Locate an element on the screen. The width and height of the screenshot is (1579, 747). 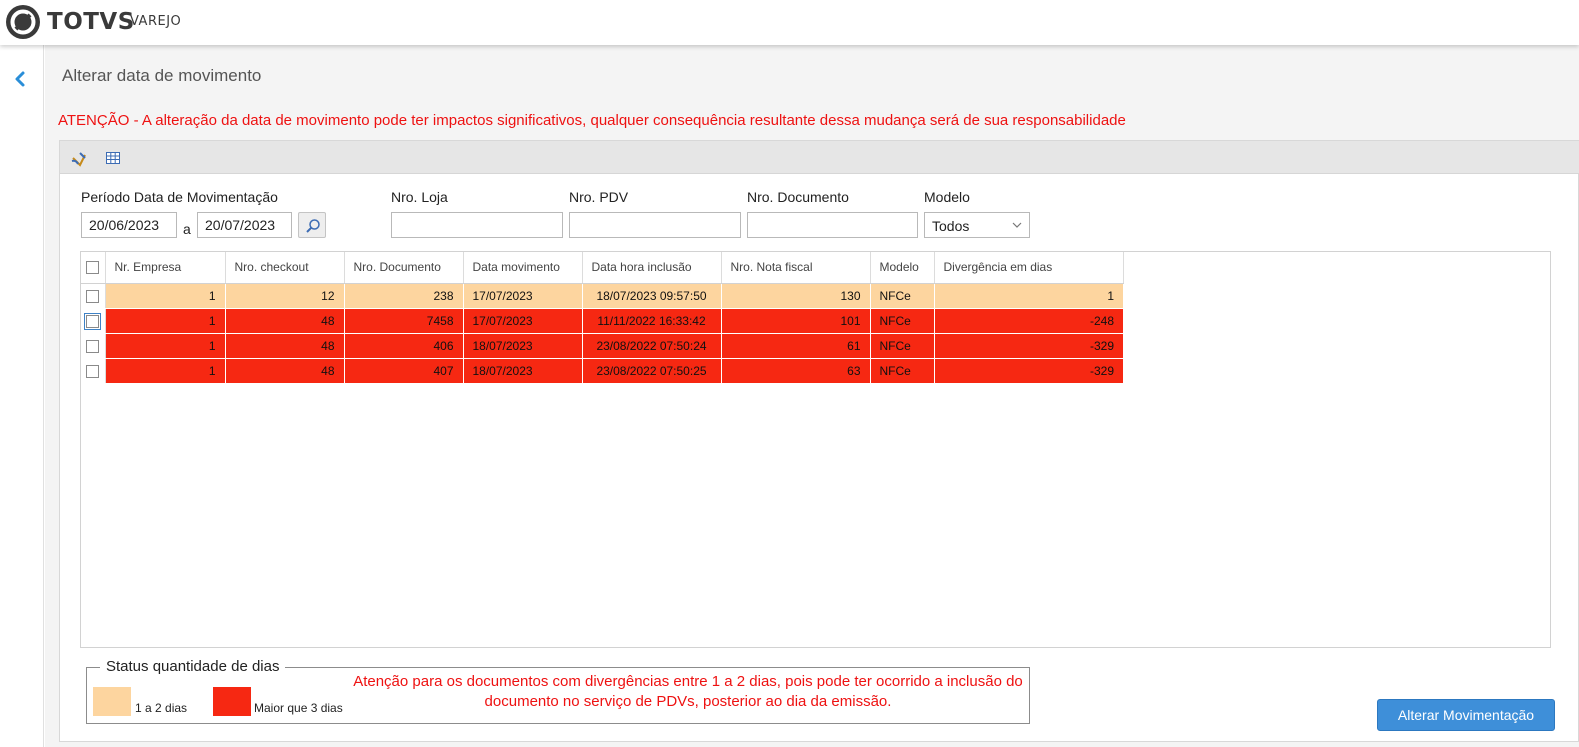
model-select: Todos is located at coordinates (977, 225).